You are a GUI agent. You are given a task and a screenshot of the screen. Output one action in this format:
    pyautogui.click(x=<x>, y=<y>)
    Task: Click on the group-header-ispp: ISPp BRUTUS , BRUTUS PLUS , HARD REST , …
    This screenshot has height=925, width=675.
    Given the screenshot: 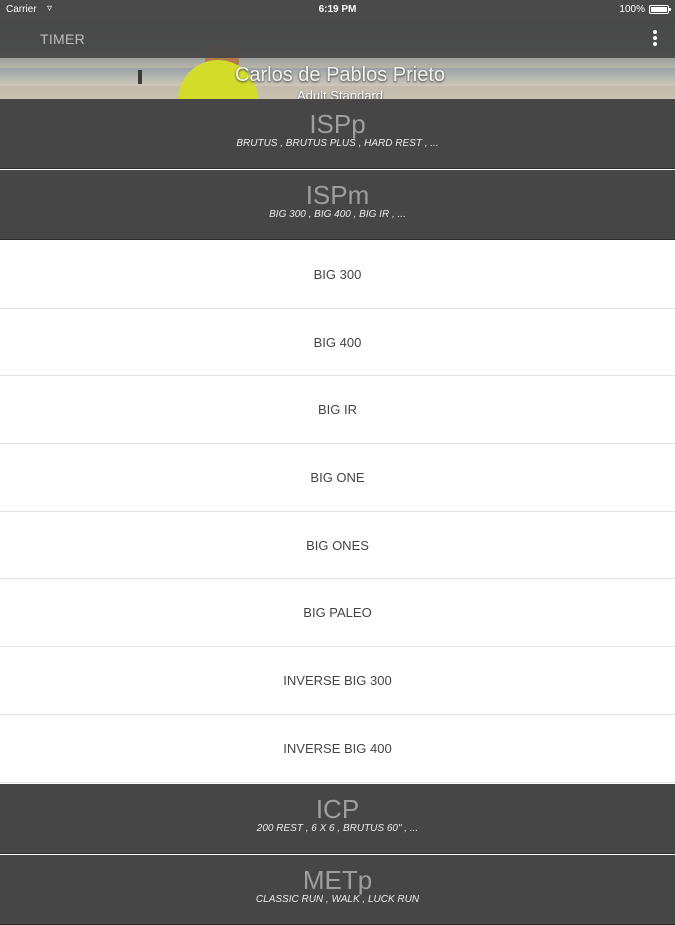 What is the action you would take?
    pyautogui.click(x=337, y=134)
    